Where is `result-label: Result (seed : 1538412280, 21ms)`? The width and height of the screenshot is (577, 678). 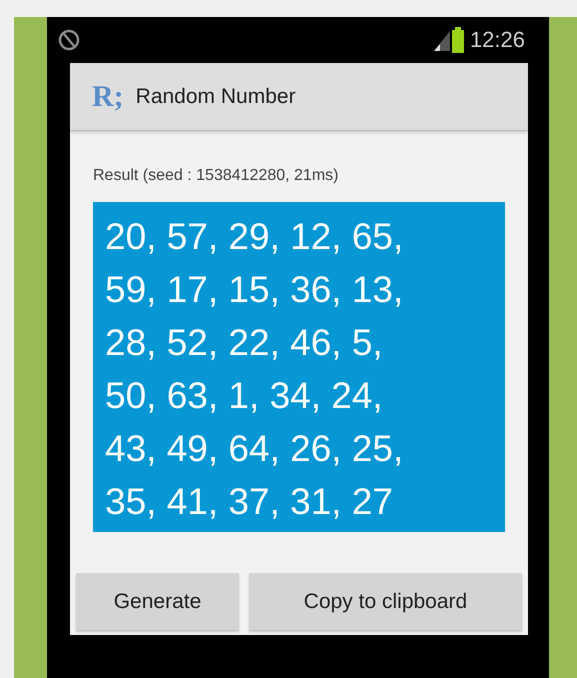
result-label: Result (seed : 1538412280, 21ms) is located at coordinates (216, 176).